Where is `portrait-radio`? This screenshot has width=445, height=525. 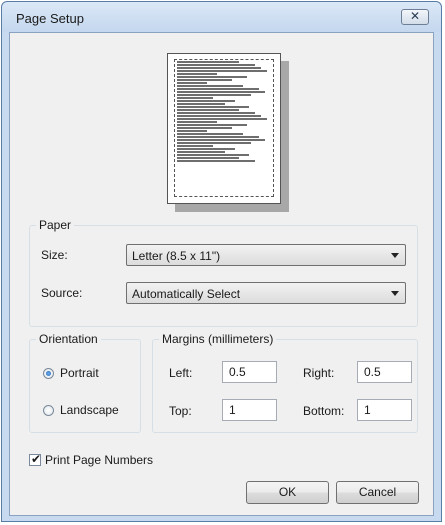 portrait-radio is located at coordinates (48, 373).